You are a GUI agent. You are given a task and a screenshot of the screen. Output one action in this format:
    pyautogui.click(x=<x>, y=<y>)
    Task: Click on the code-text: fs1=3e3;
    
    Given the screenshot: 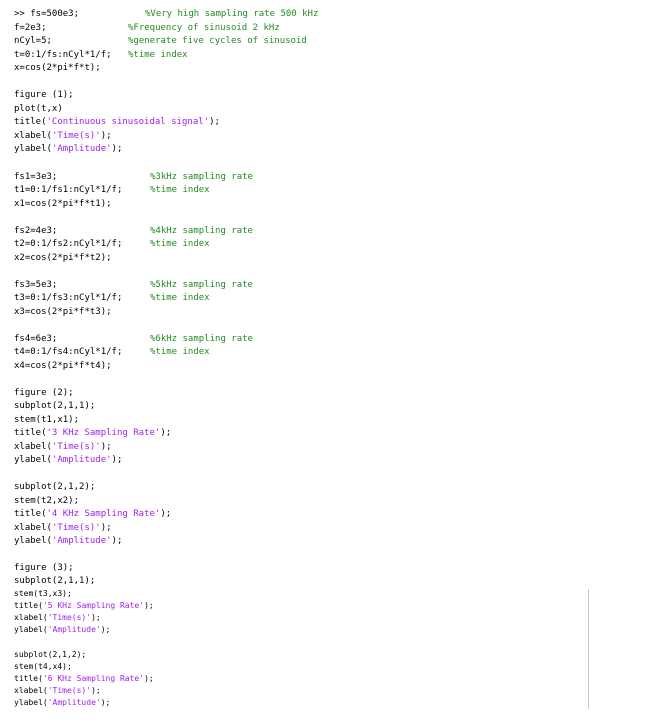 What is the action you would take?
    pyautogui.click(x=36, y=177)
    